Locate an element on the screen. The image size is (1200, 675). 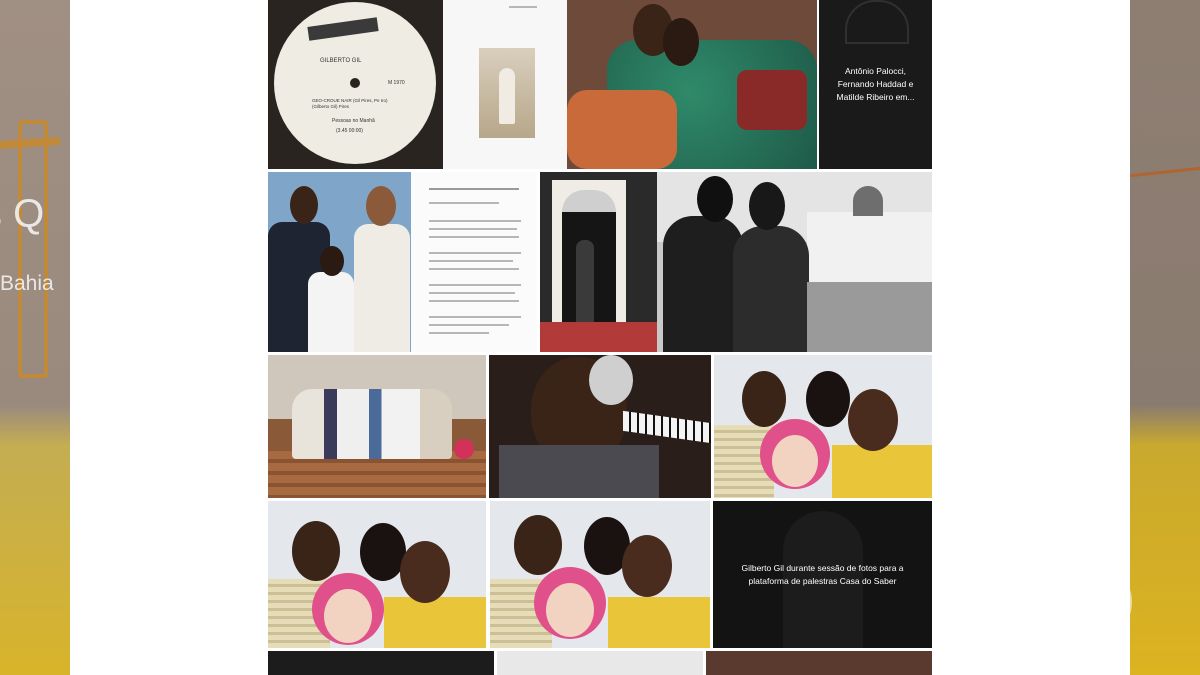
man-head is located at coordinates (304, 205).